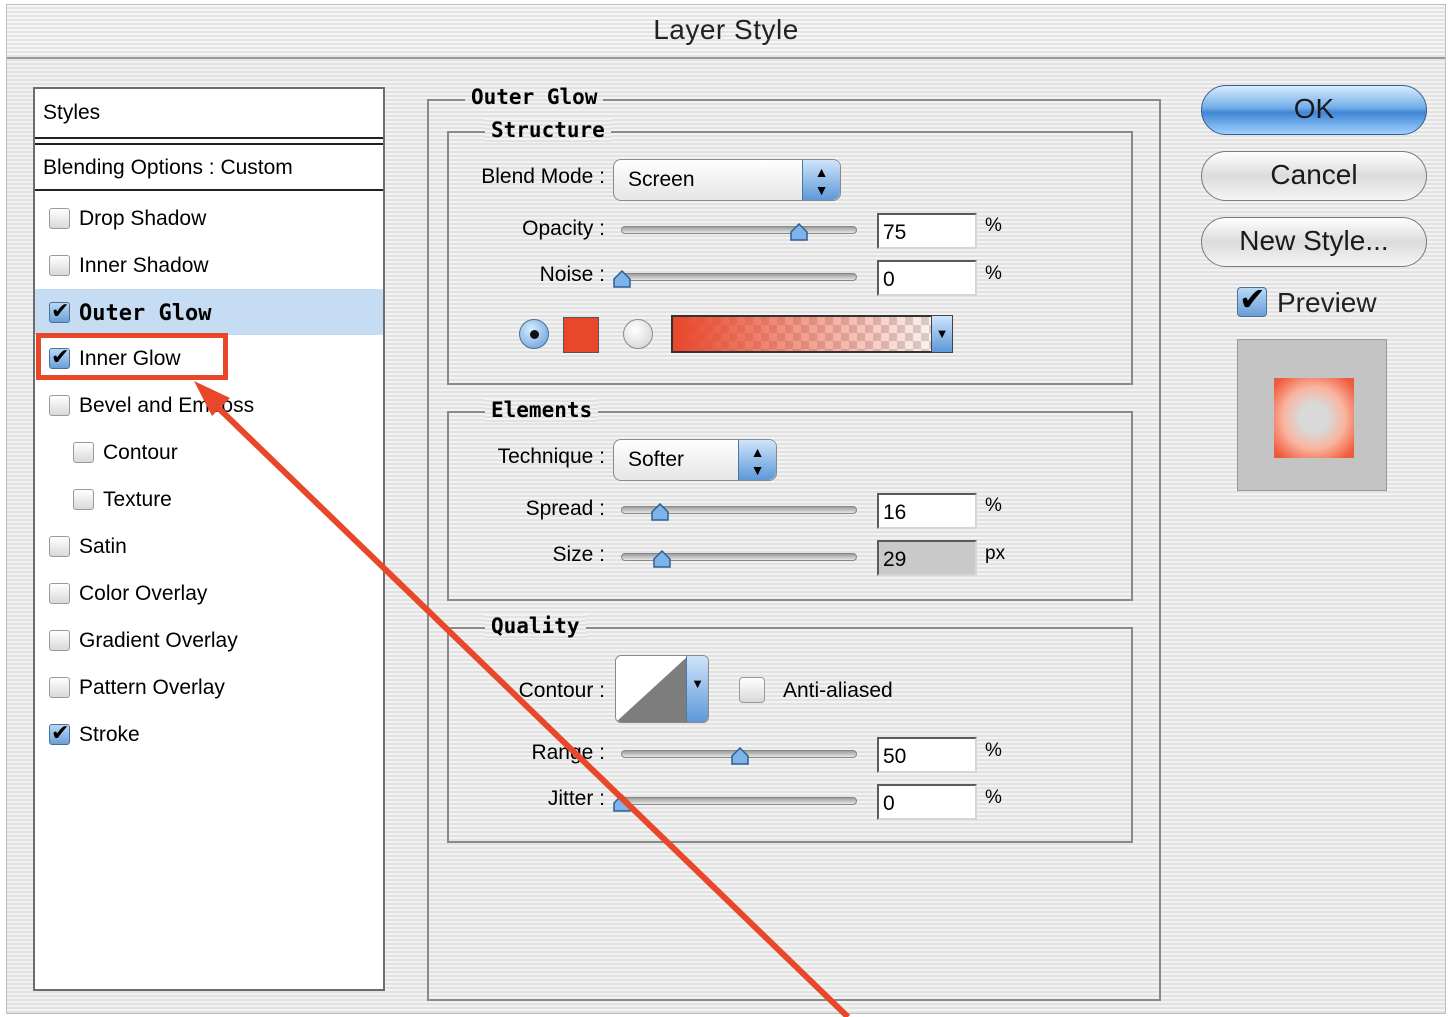 The height and width of the screenshot is (1017, 1452). What do you see at coordinates (578, 554) in the screenshot?
I see `size-label: Size :` at bounding box center [578, 554].